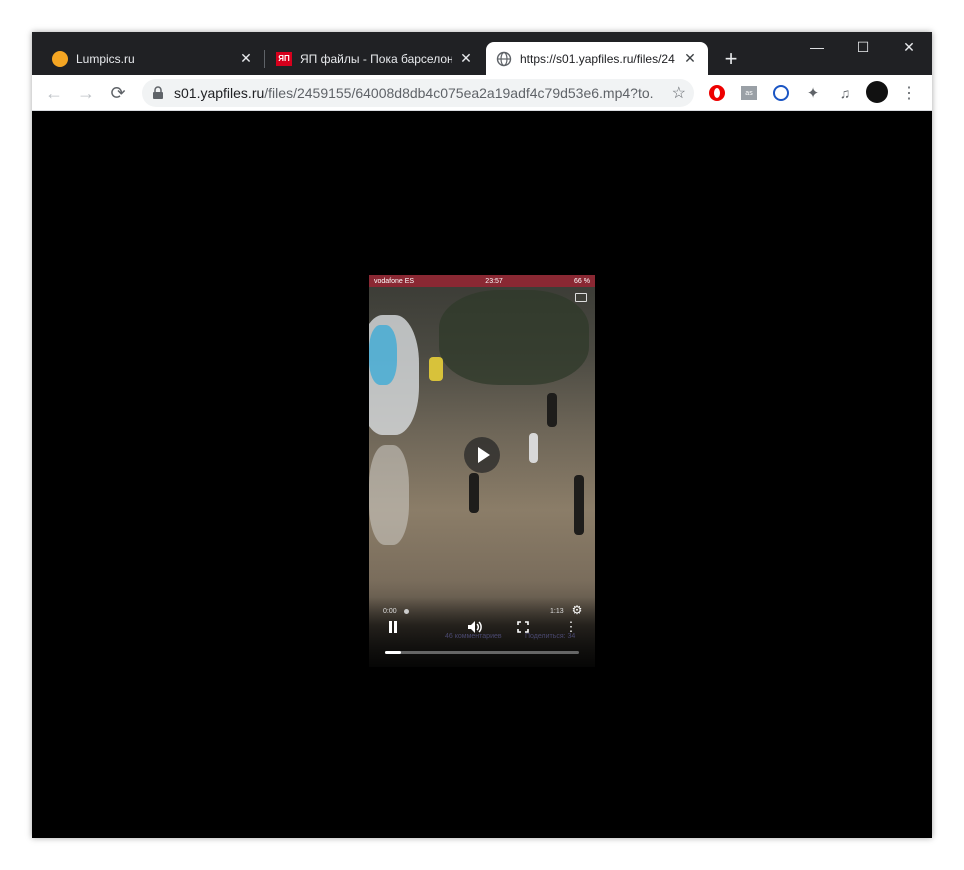  What do you see at coordinates (284, 58) in the screenshot?
I see `yap-logo-icon: ЯП` at bounding box center [284, 58].